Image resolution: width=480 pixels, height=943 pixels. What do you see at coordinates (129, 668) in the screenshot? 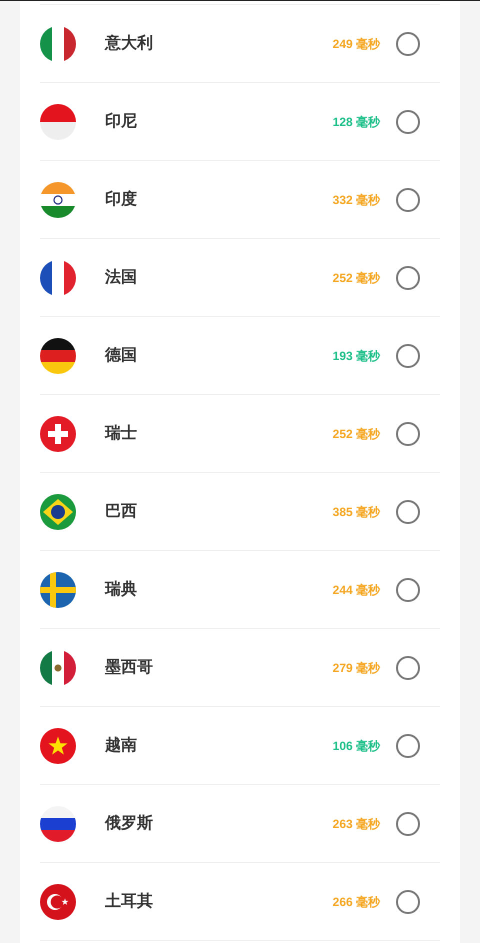
I see `country-name: 墨西哥` at bounding box center [129, 668].